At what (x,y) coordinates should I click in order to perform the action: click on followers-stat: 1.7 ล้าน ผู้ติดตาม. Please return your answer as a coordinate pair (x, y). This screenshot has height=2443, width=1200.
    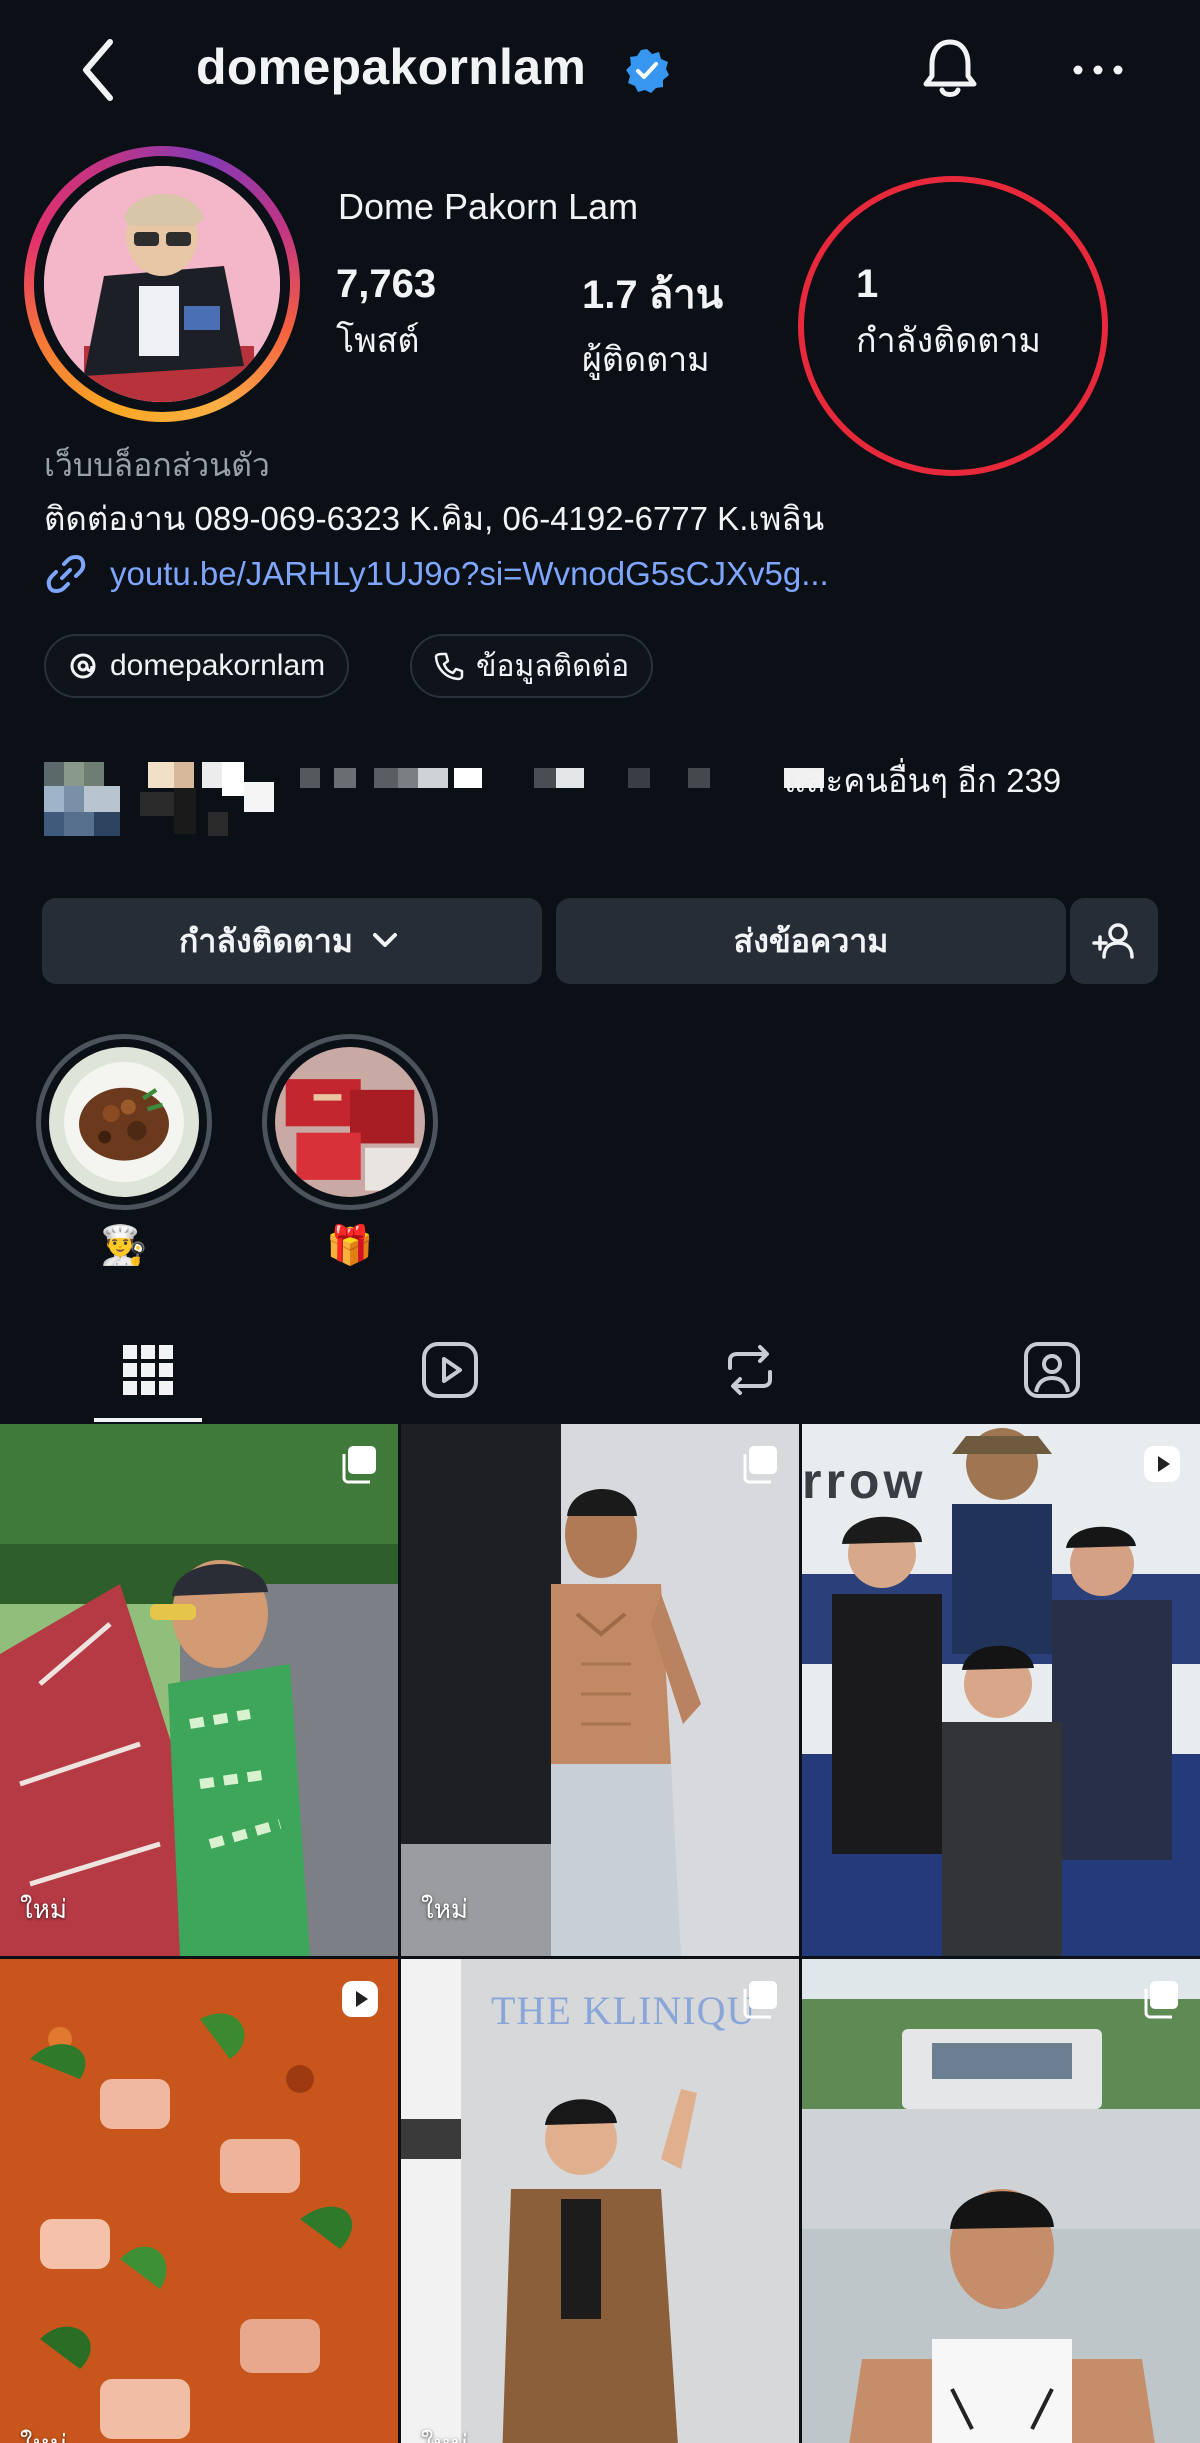
    Looking at the image, I should click on (652, 324).